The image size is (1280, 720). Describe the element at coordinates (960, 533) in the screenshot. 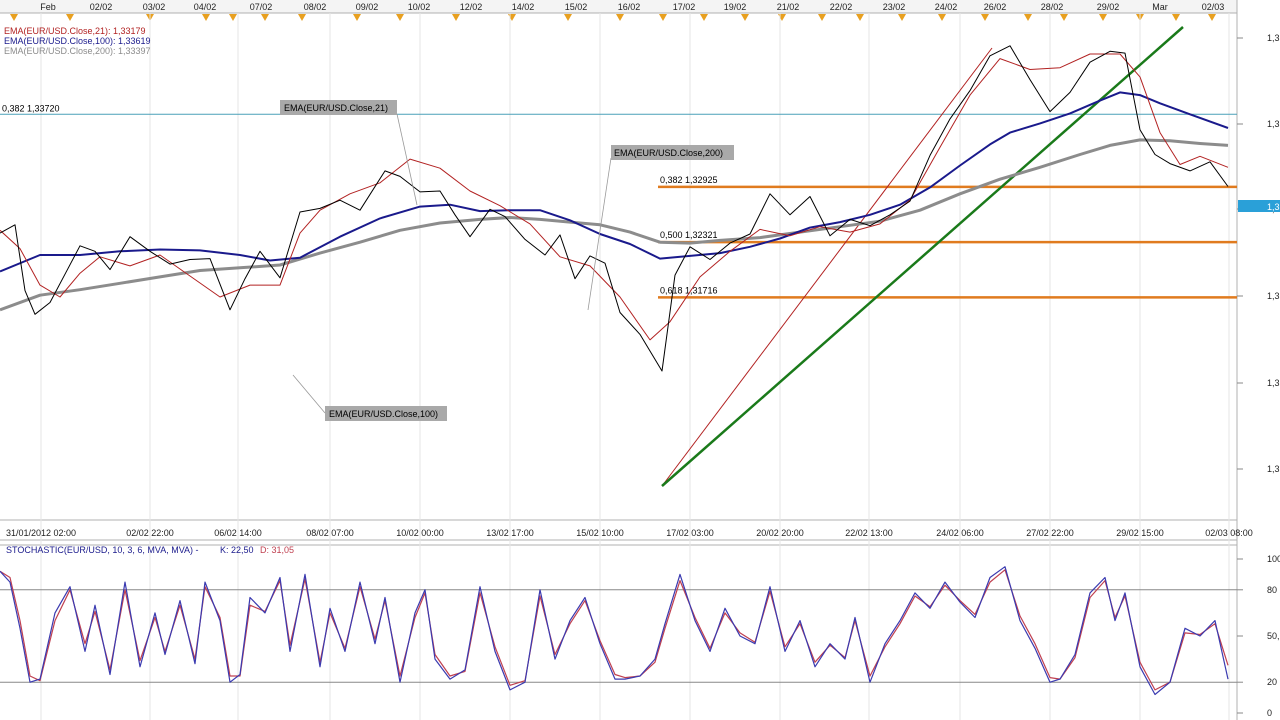

I see `time-tick-label: 24/02 06:00` at that location.